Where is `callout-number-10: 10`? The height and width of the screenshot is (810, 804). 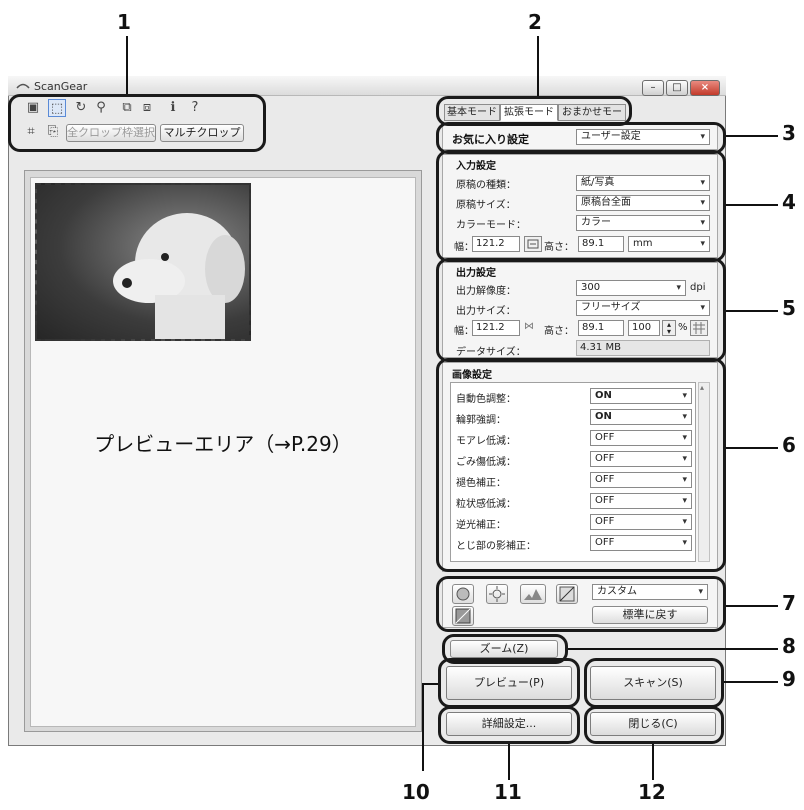
callout-number-10: 10 is located at coordinates (416, 792).